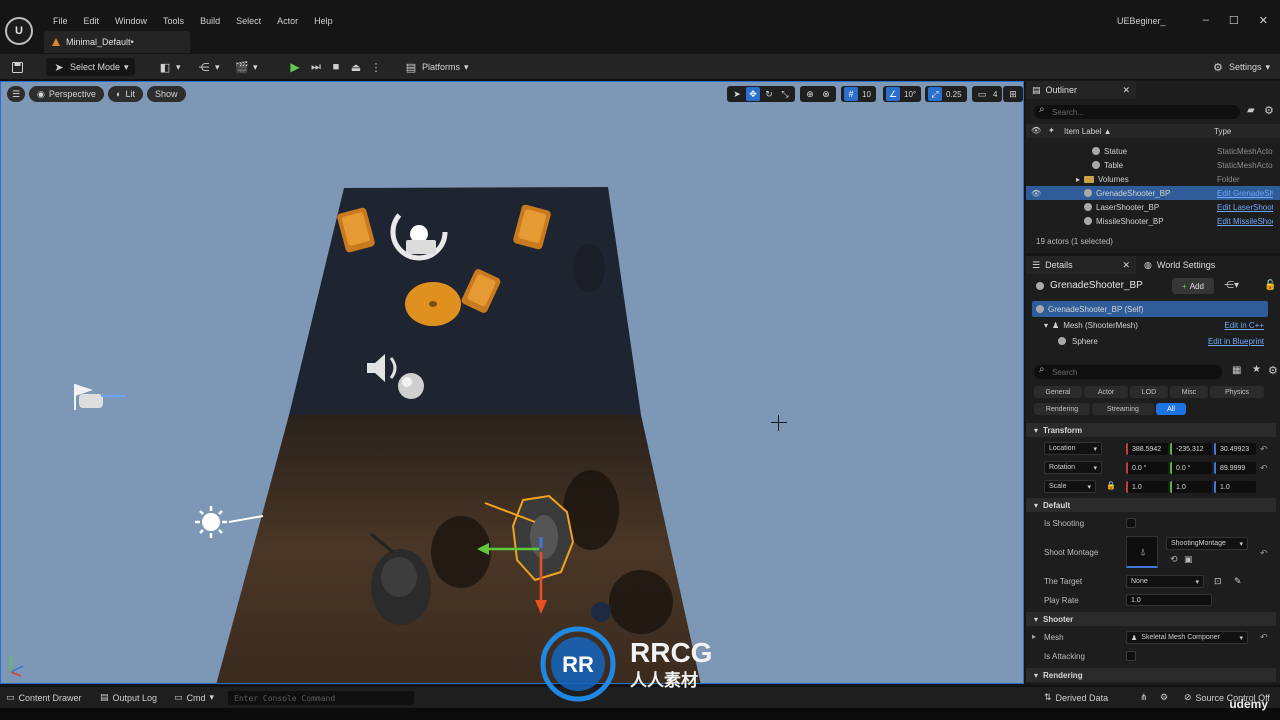 The height and width of the screenshot is (720, 1280). What do you see at coordinates (1081, 265) in the screenshot?
I see `details-tab: ☰ Details ✕` at bounding box center [1081, 265].